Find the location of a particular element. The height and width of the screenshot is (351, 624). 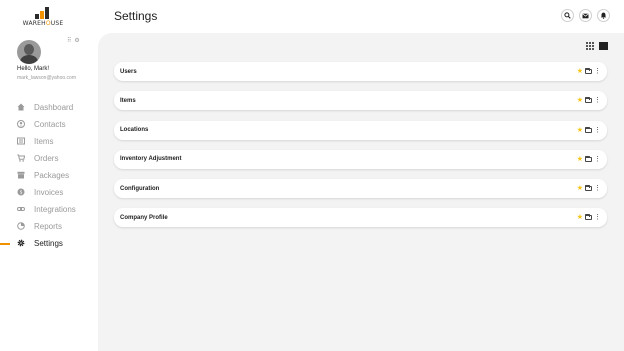

page-title: Settings is located at coordinates (136, 16).